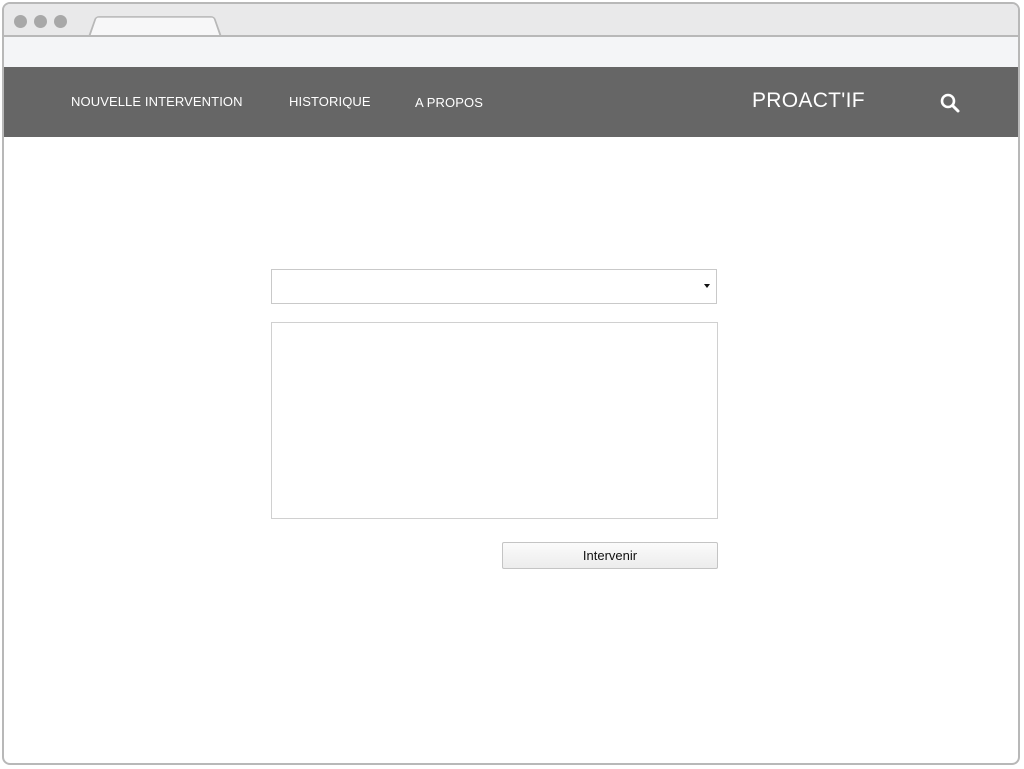 Image resolution: width=1024 pixels, height=769 pixels. Describe the element at coordinates (494, 286) in the screenshot. I see `intervention-type-select` at that location.